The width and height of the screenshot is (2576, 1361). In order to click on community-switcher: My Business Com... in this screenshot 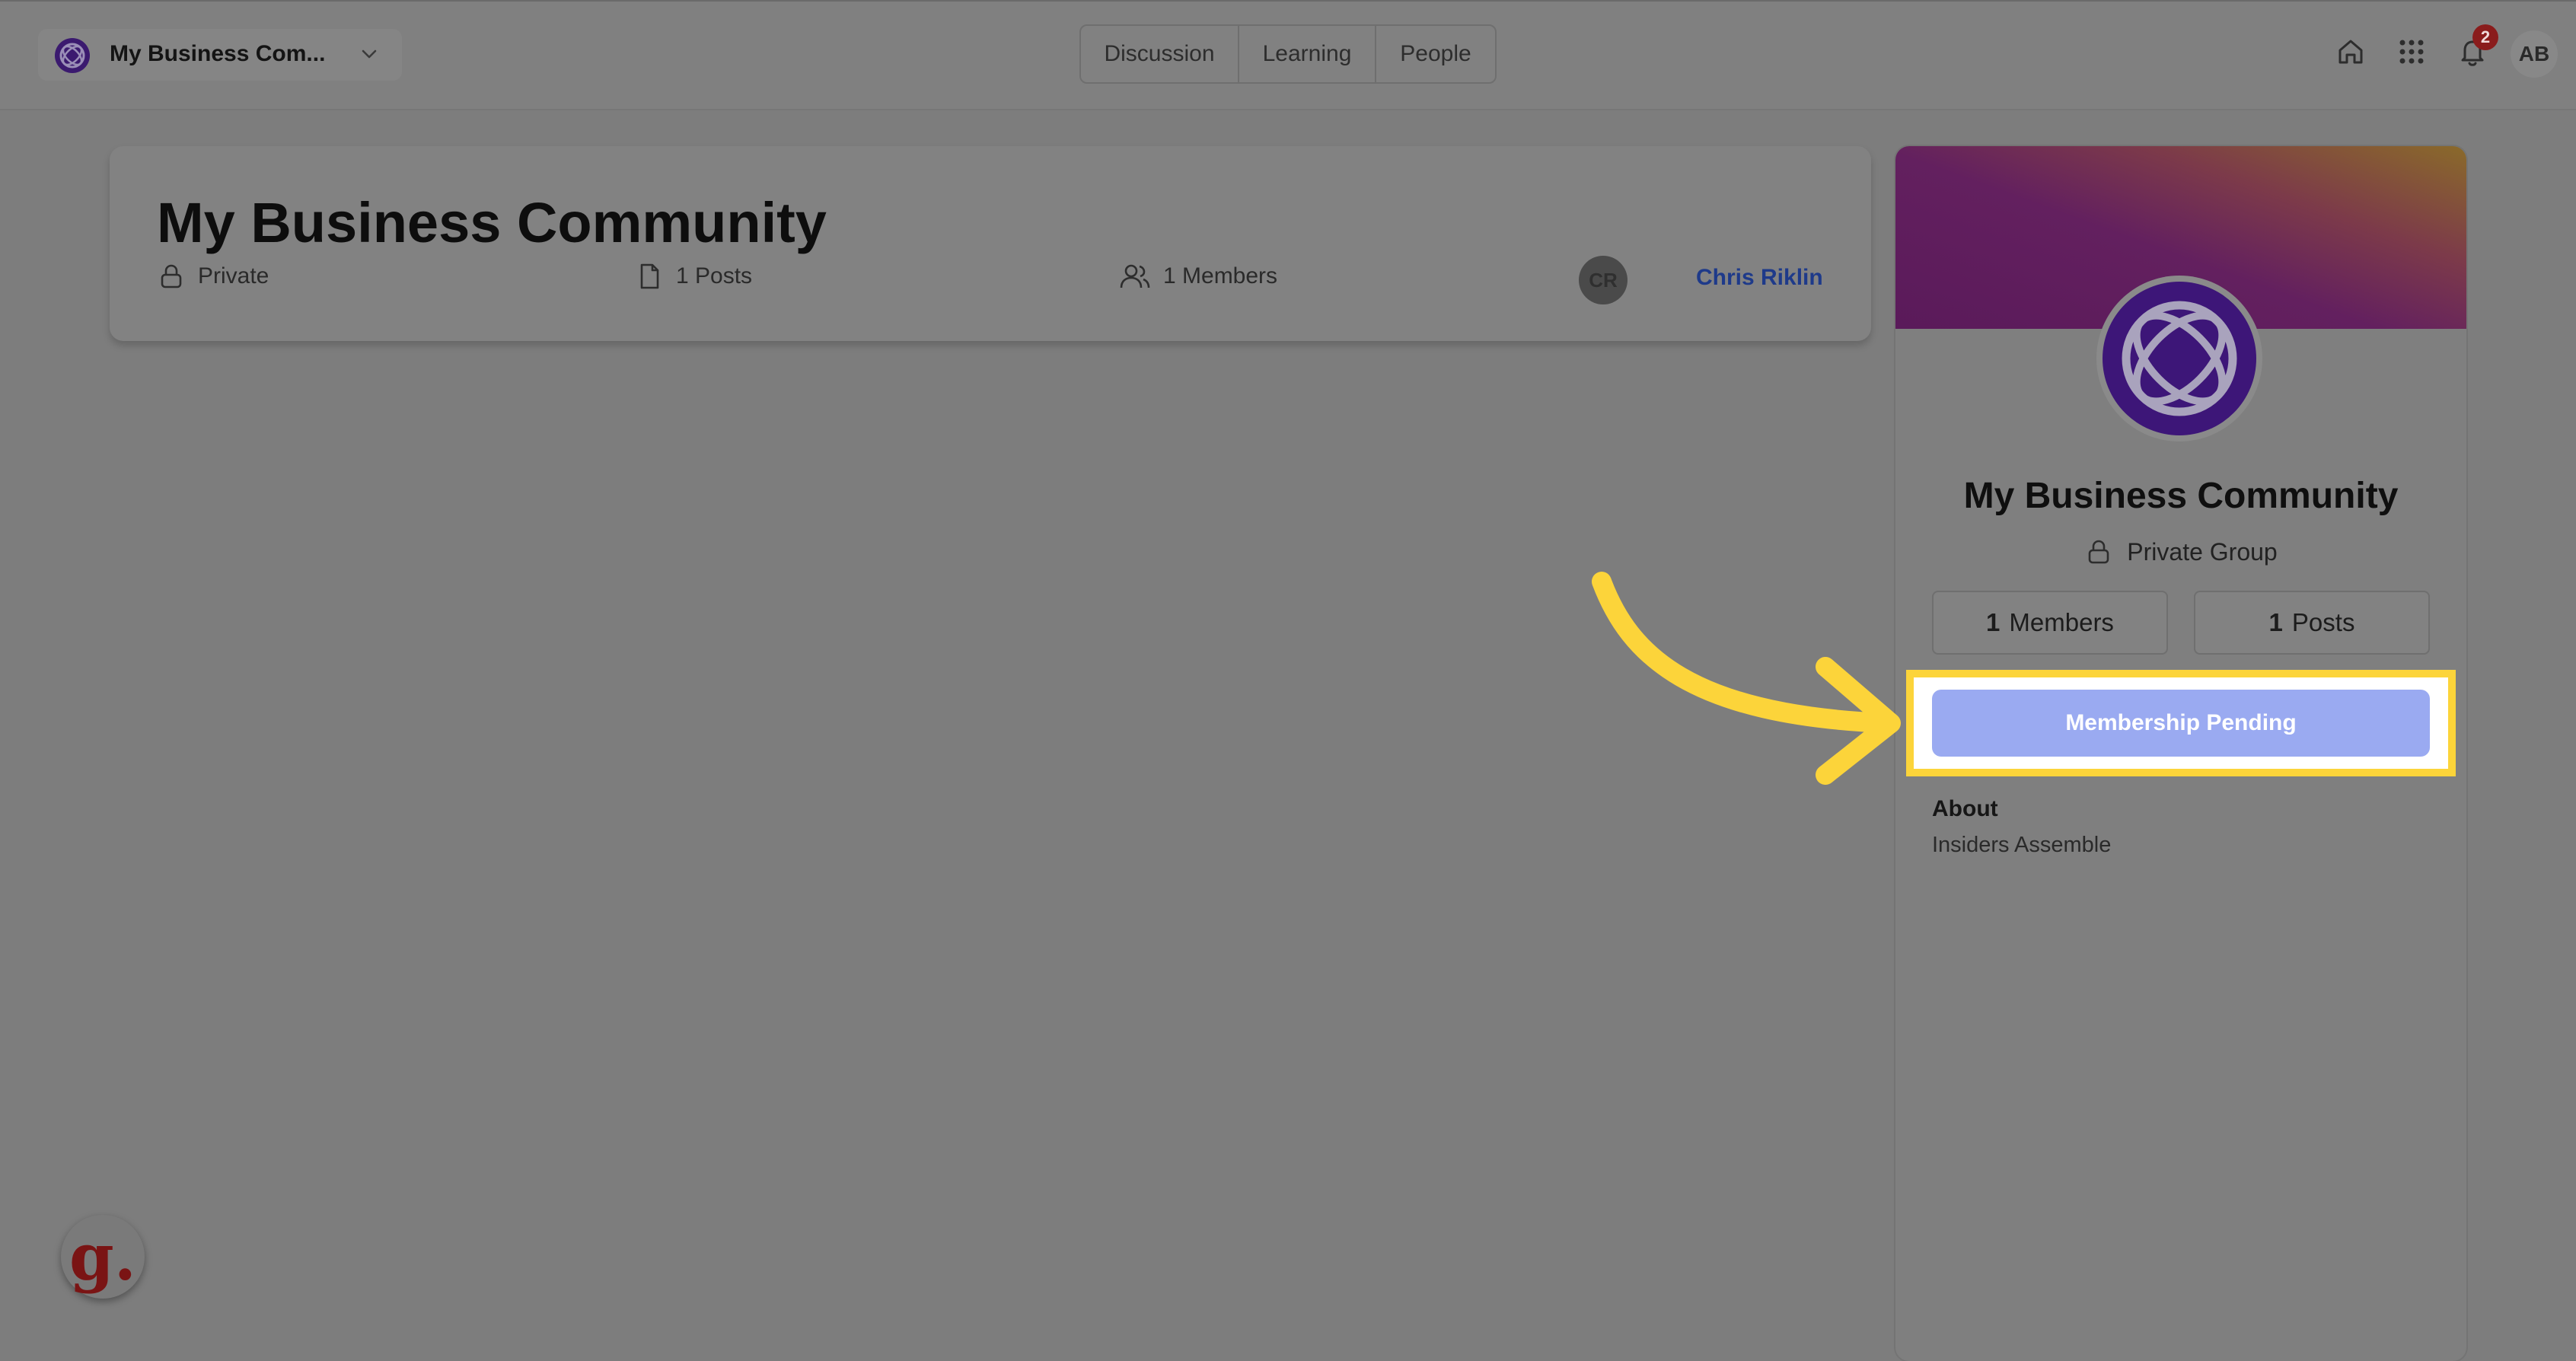, I will do `click(220, 55)`.